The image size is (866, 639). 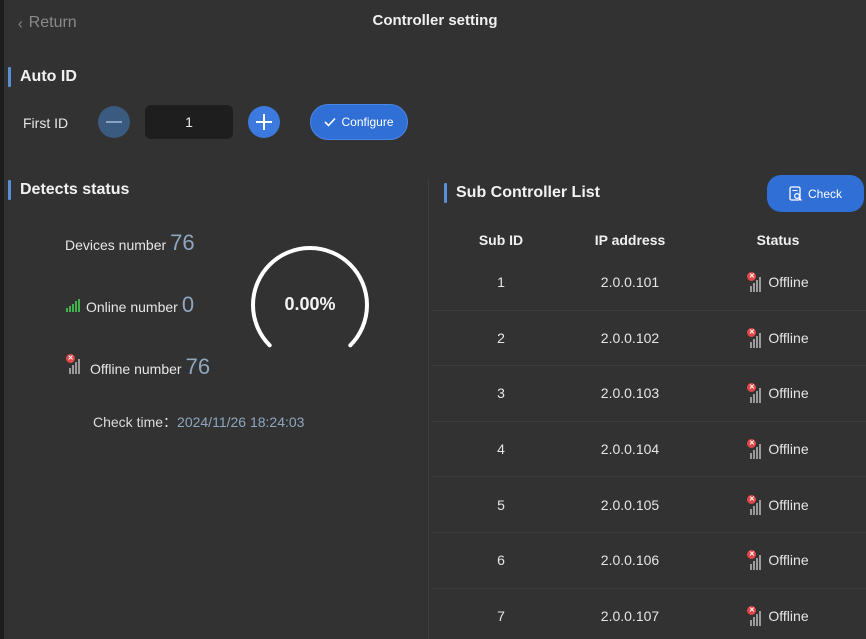 I want to click on column-header-sub-id: Sub ID, so click(x=501, y=240).